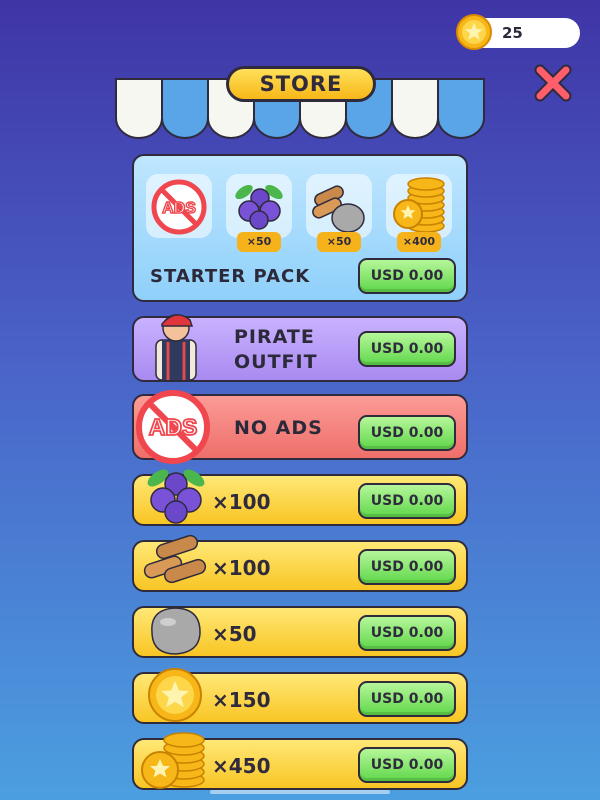 The image size is (600, 800). I want to click on starter-pack-buy-button: USD 0.00, so click(407, 276).